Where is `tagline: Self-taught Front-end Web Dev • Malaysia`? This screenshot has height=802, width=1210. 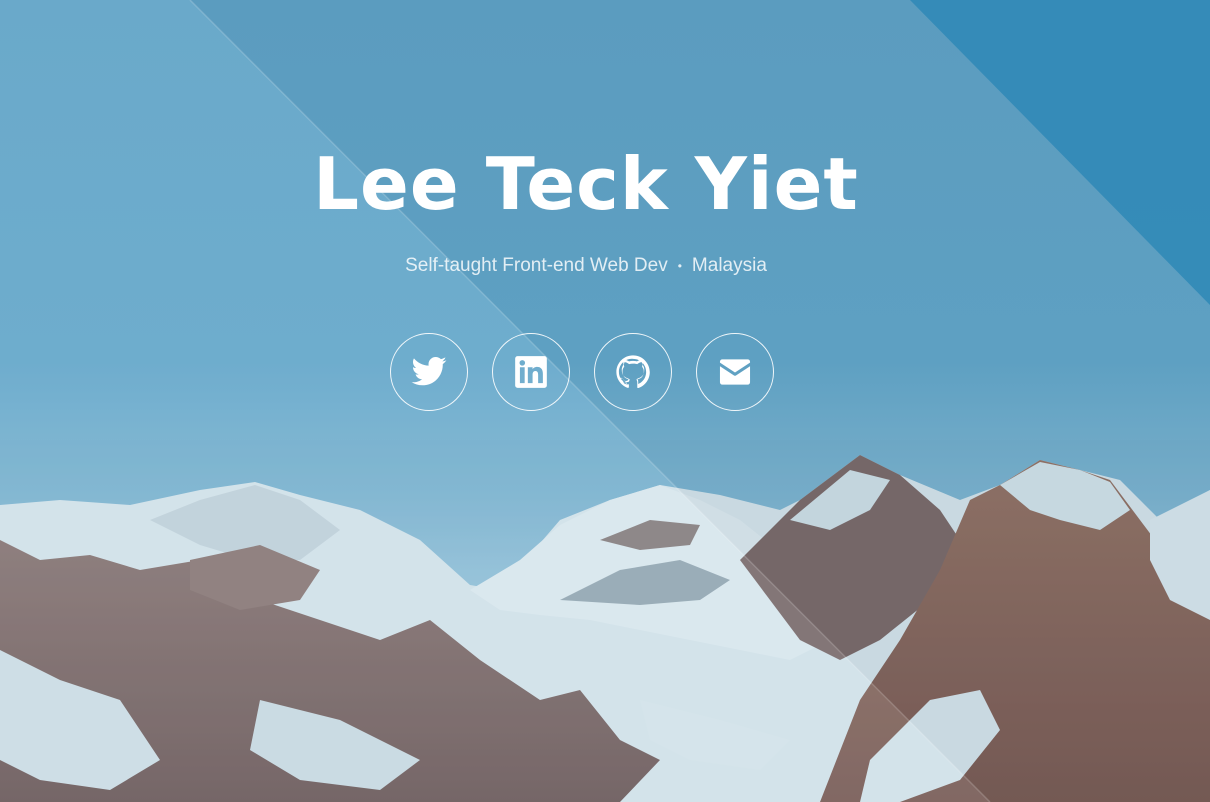 tagline: Self-taught Front-end Web Dev • Malaysia is located at coordinates (586, 266).